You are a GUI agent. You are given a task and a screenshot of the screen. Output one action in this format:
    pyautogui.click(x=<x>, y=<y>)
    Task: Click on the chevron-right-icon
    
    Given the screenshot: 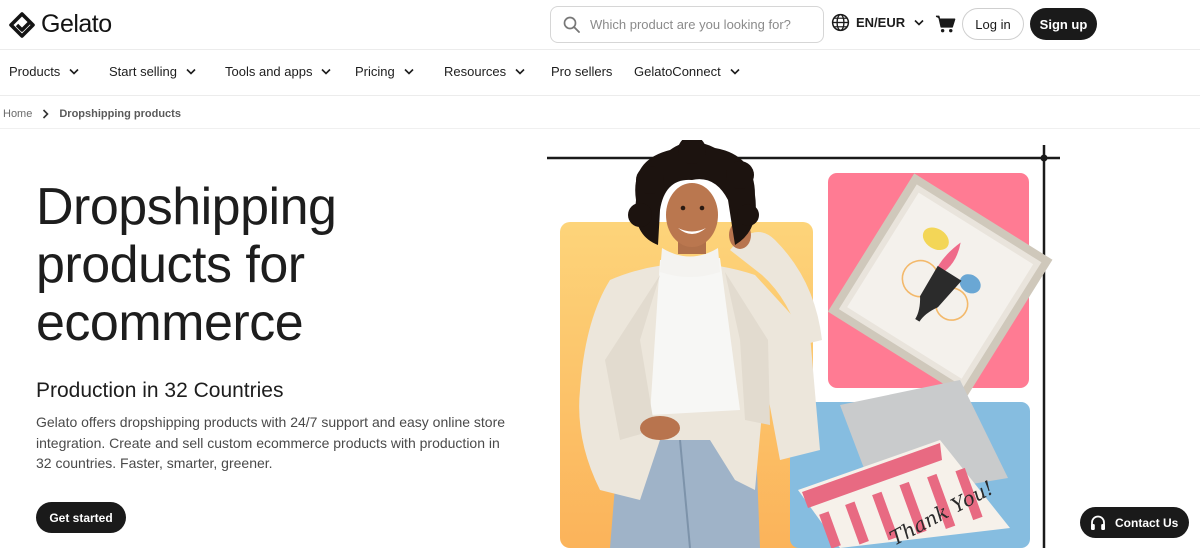 What is the action you would take?
    pyautogui.click(x=46, y=114)
    